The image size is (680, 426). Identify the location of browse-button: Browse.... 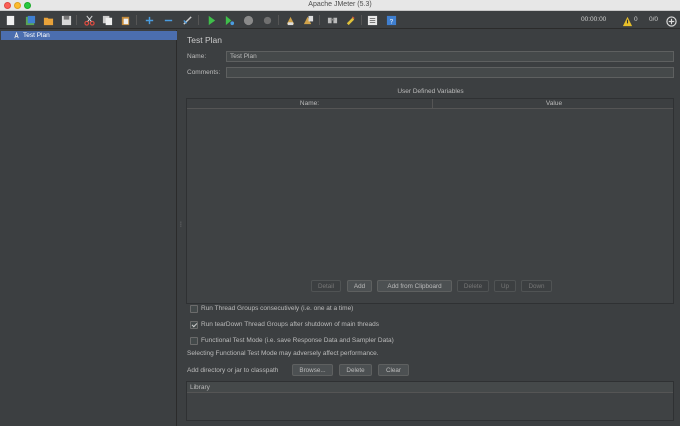
(312, 370).